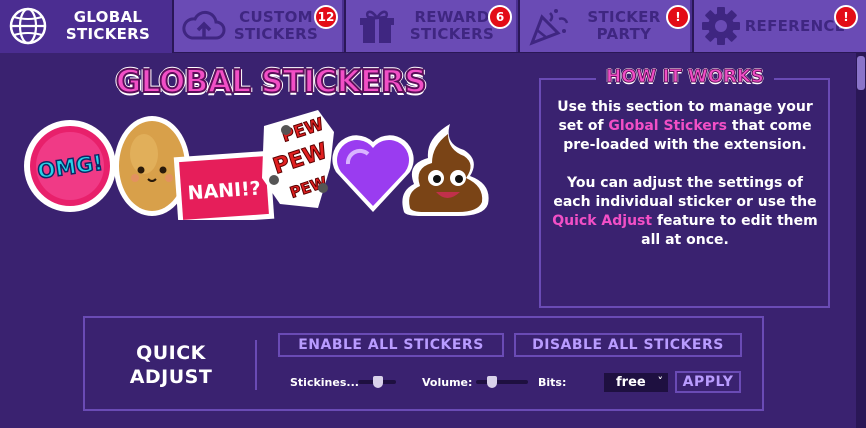  Describe the element at coordinates (373, 173) in the screenshot. I see `heart-sticker` at that location.